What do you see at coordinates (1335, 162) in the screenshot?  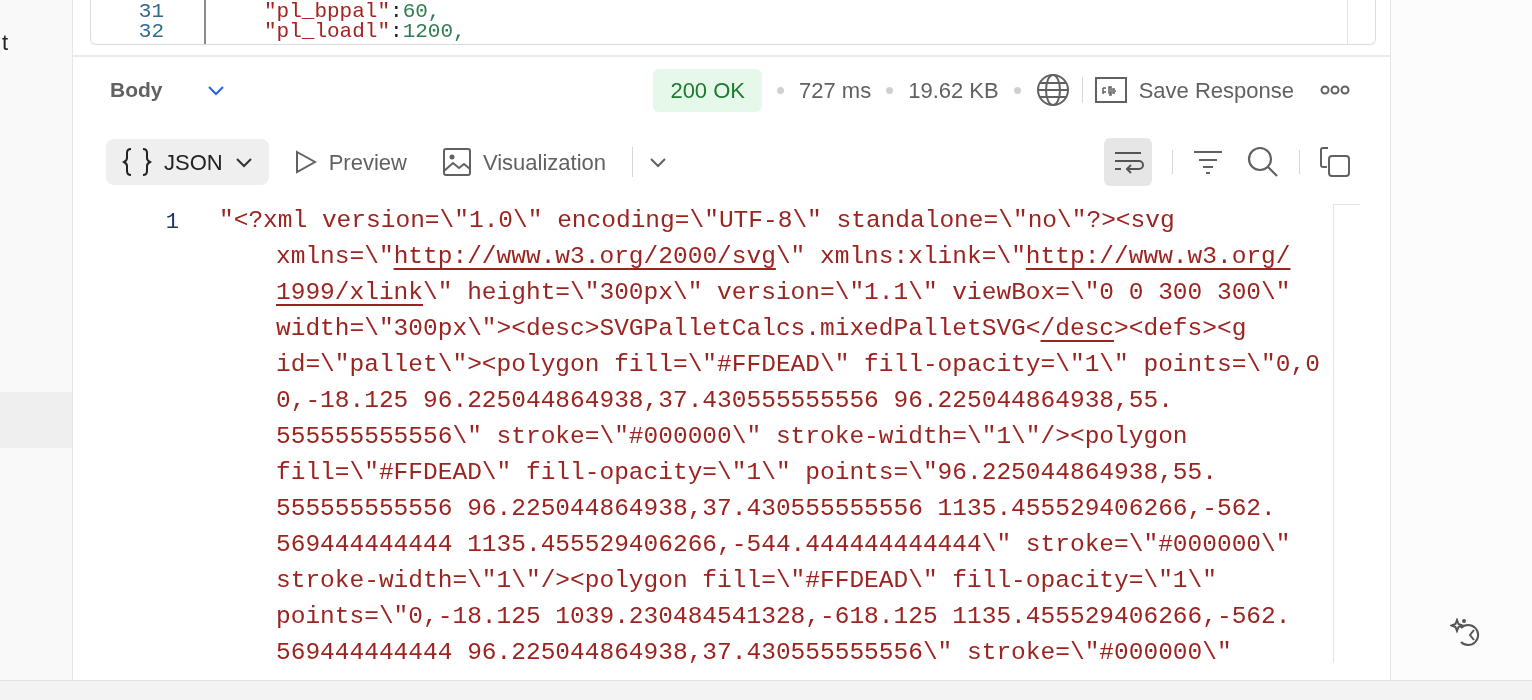 I see `copy-icon` at bounding box center [1335, 162].